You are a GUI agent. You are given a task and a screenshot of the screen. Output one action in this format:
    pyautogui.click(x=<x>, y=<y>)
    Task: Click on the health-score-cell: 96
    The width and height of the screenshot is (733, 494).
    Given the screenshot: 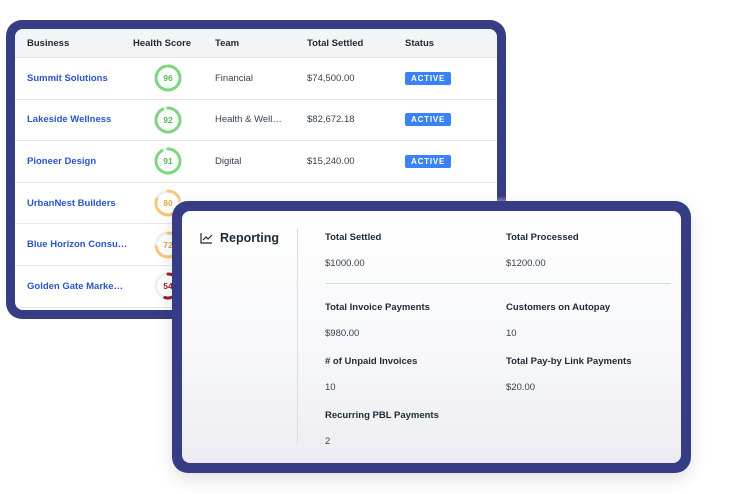 What is the action you would take?
    pyautogui.click(x=171, y=78)
    